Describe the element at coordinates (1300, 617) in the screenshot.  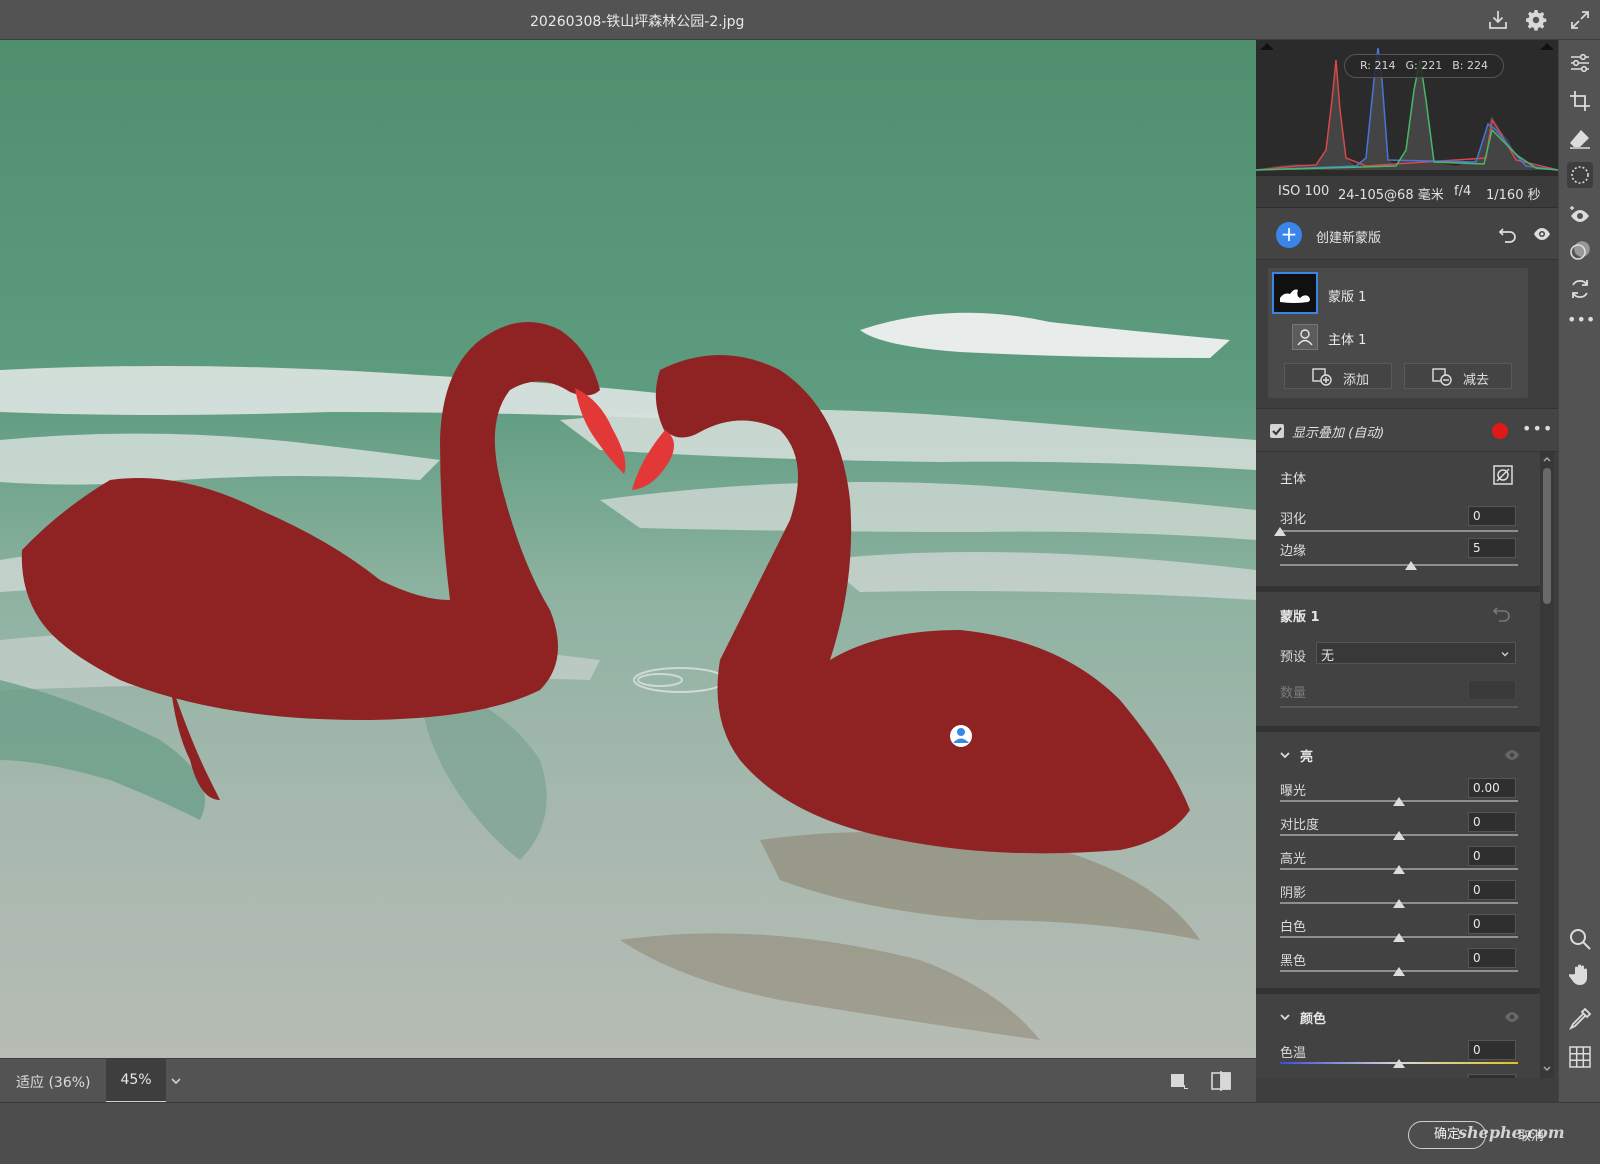
I see `mask-section-title: 蒙版 1` at that location.